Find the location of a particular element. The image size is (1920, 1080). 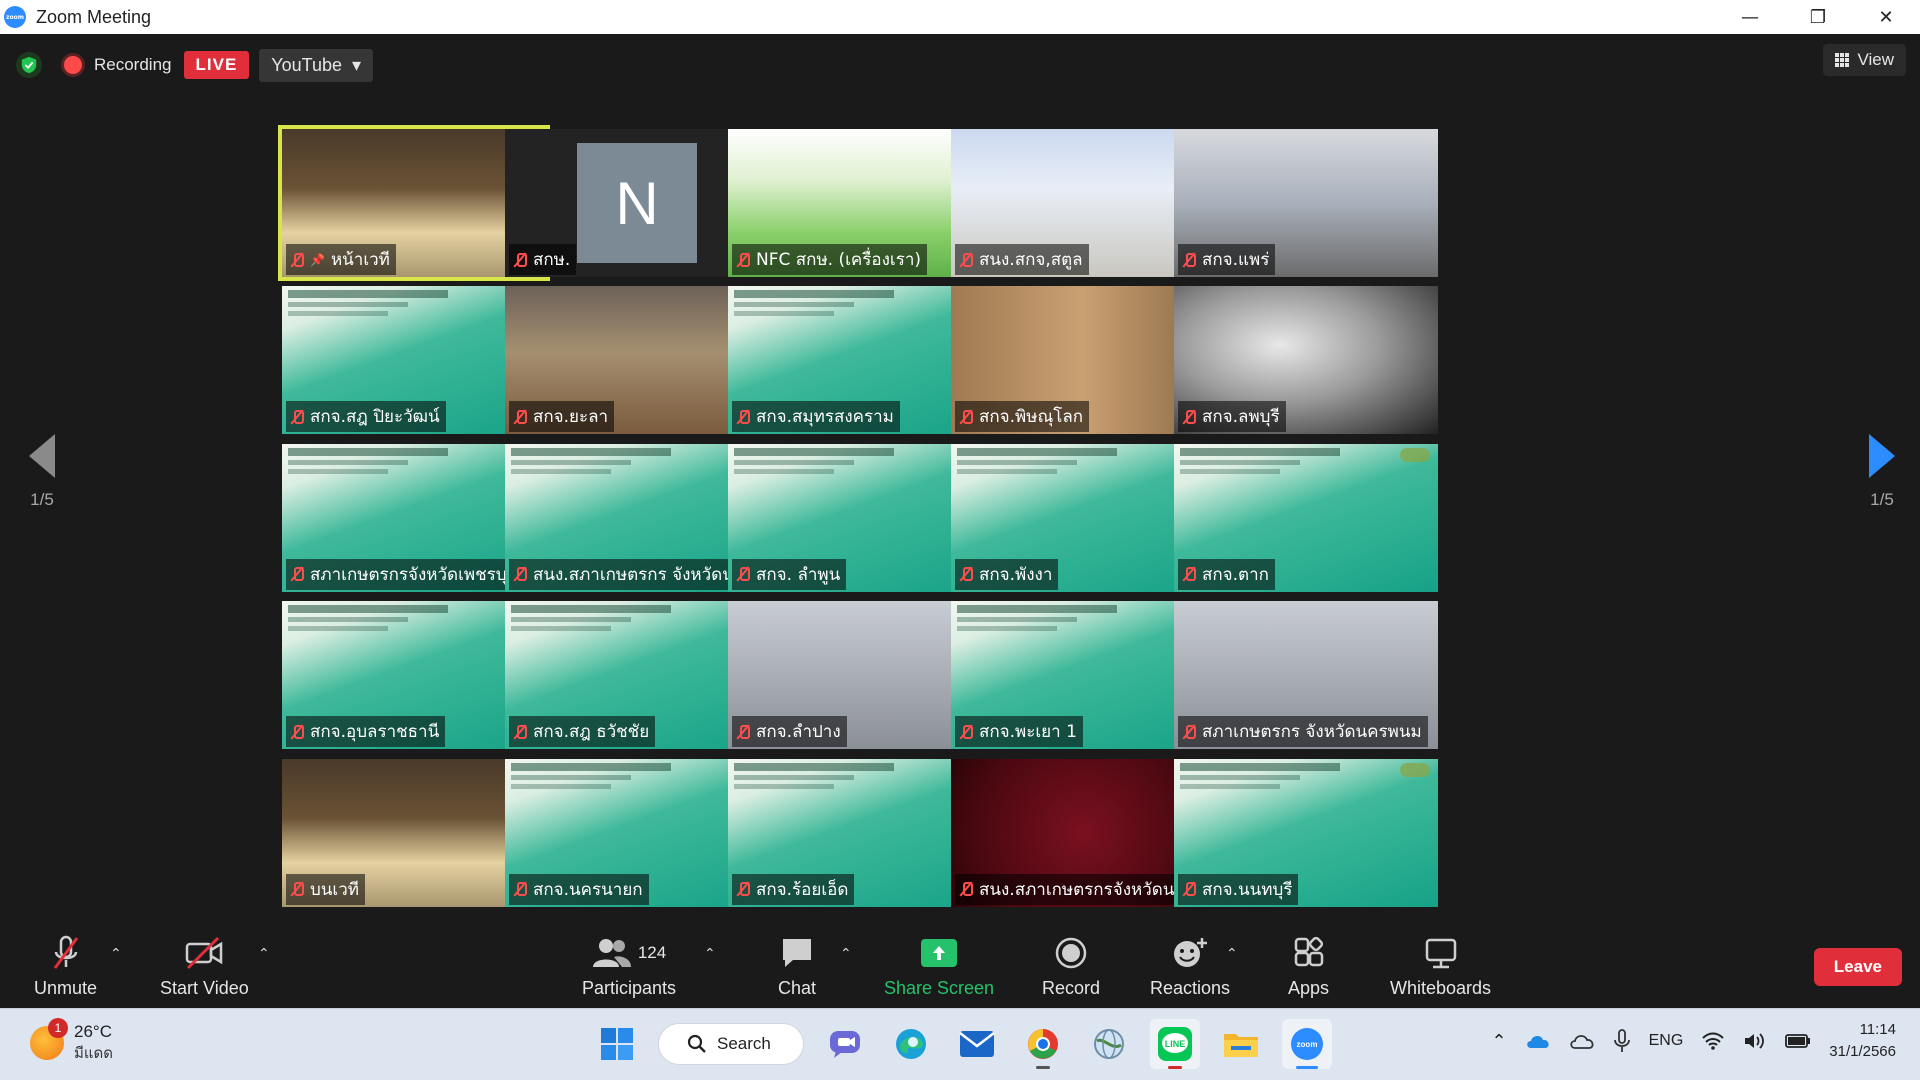

live-badge: LIVE is located at coordinates (216, 65).